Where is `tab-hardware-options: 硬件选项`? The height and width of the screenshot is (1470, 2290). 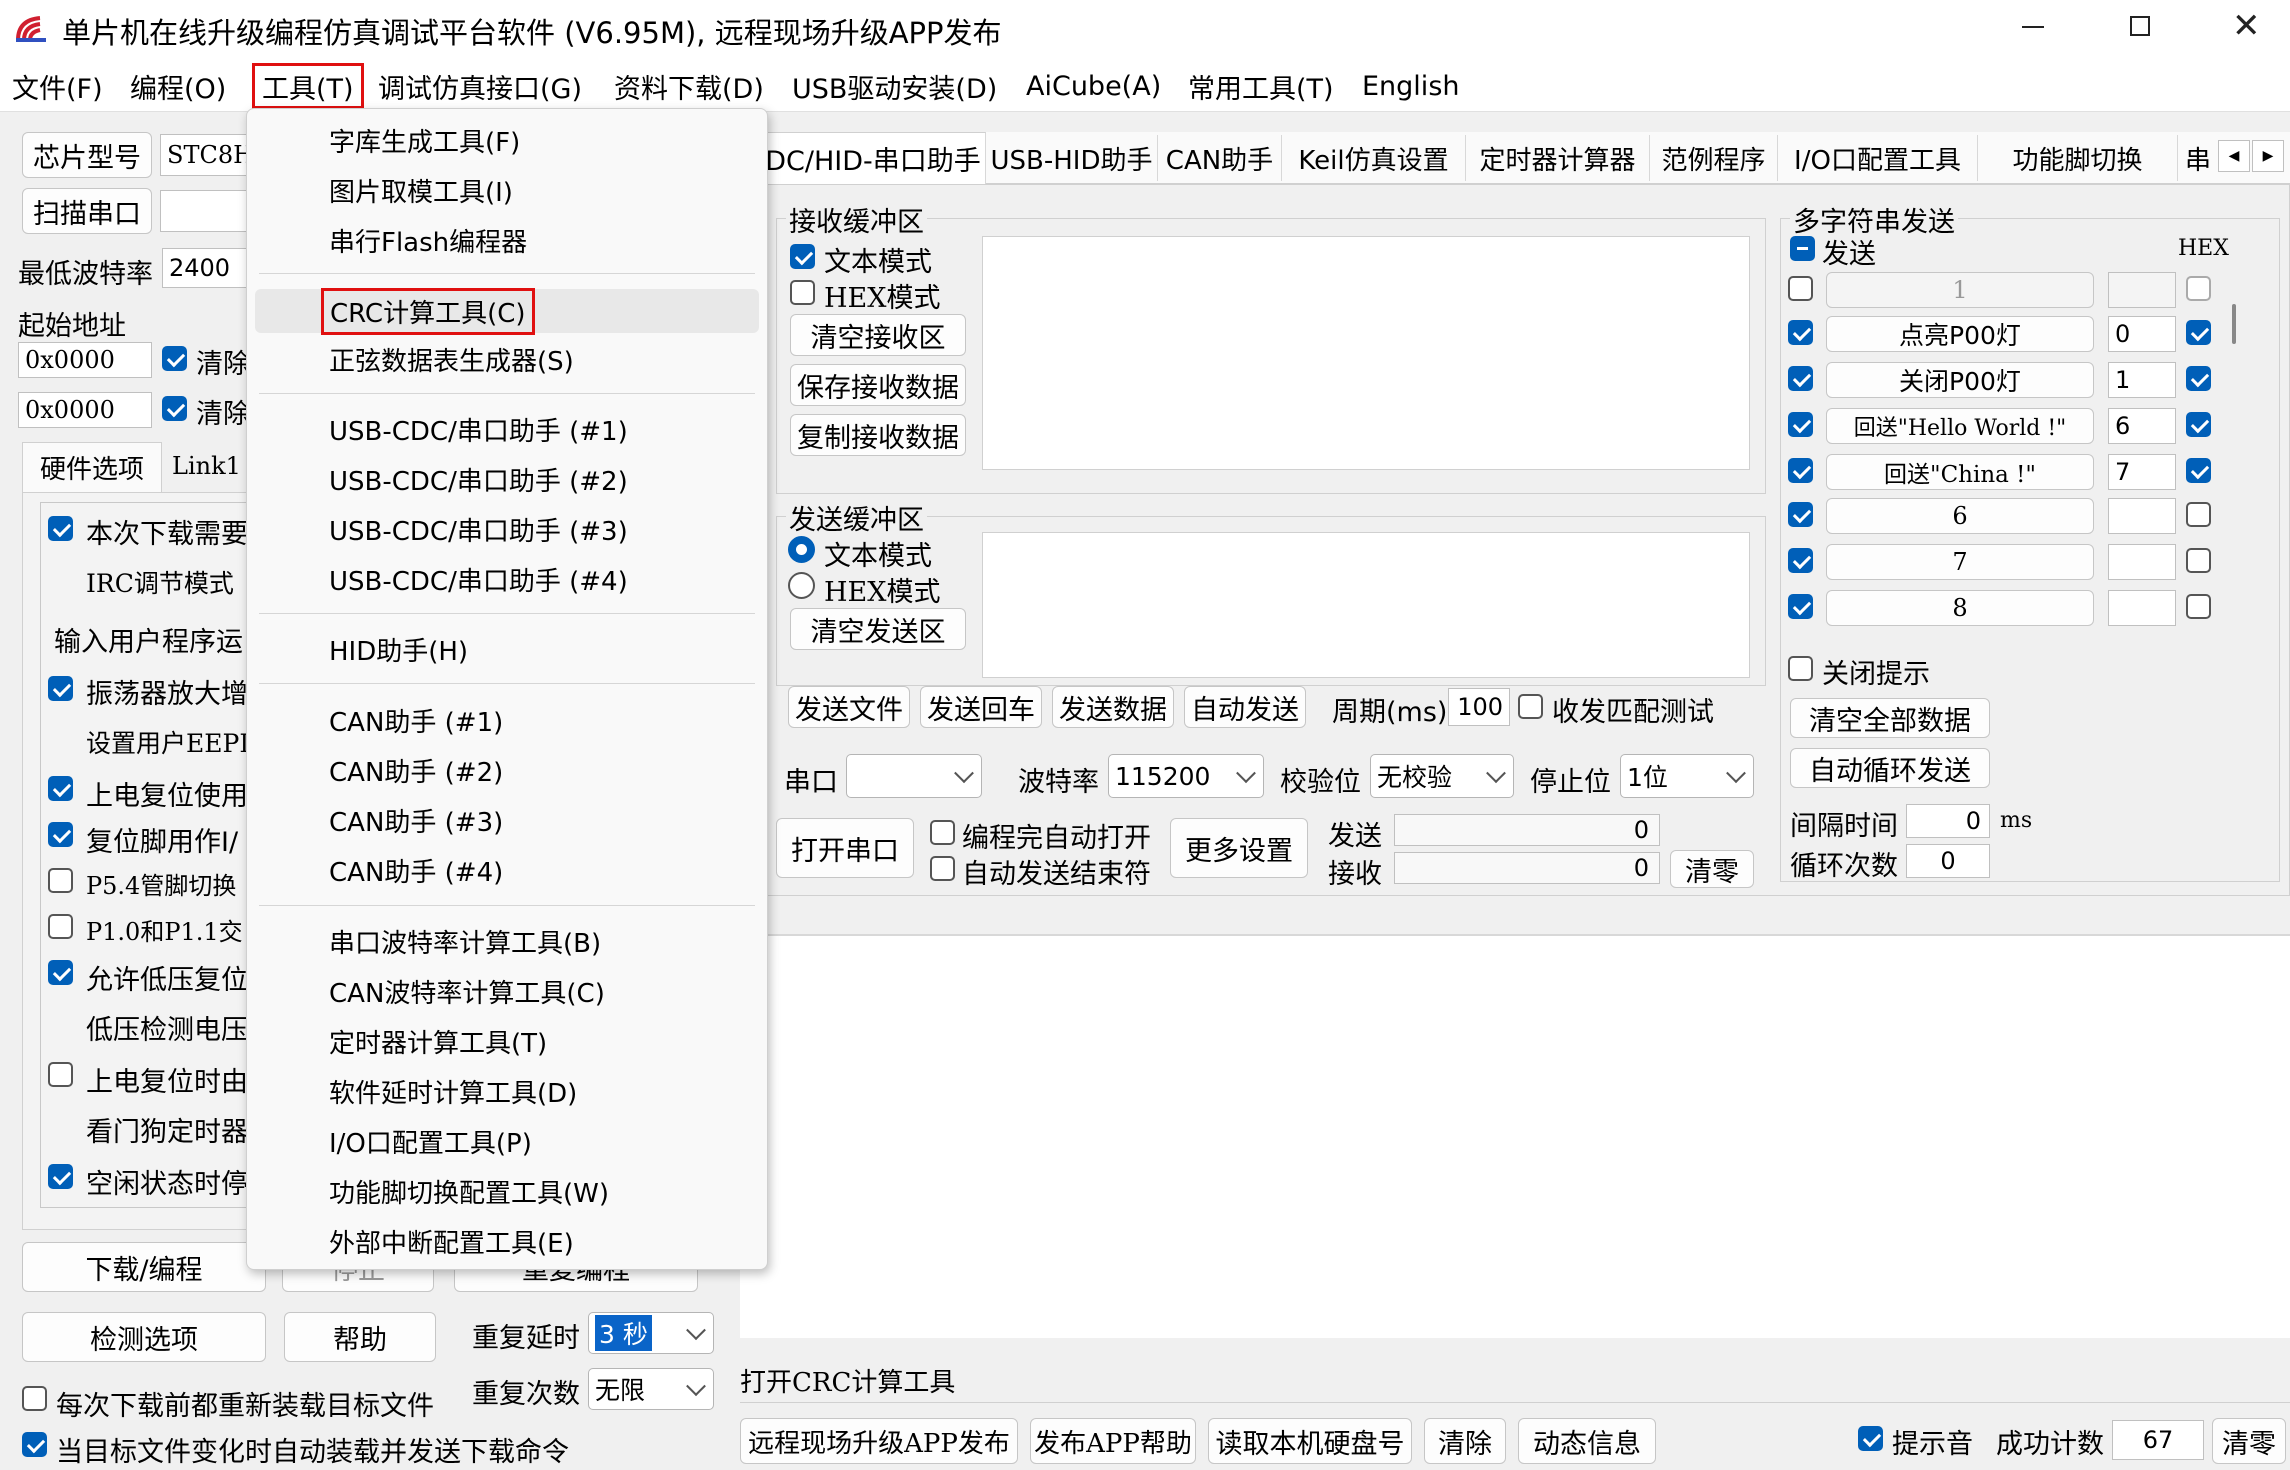 tab-hardware-options: 硬件选项 is located at coordinates (92, 467).